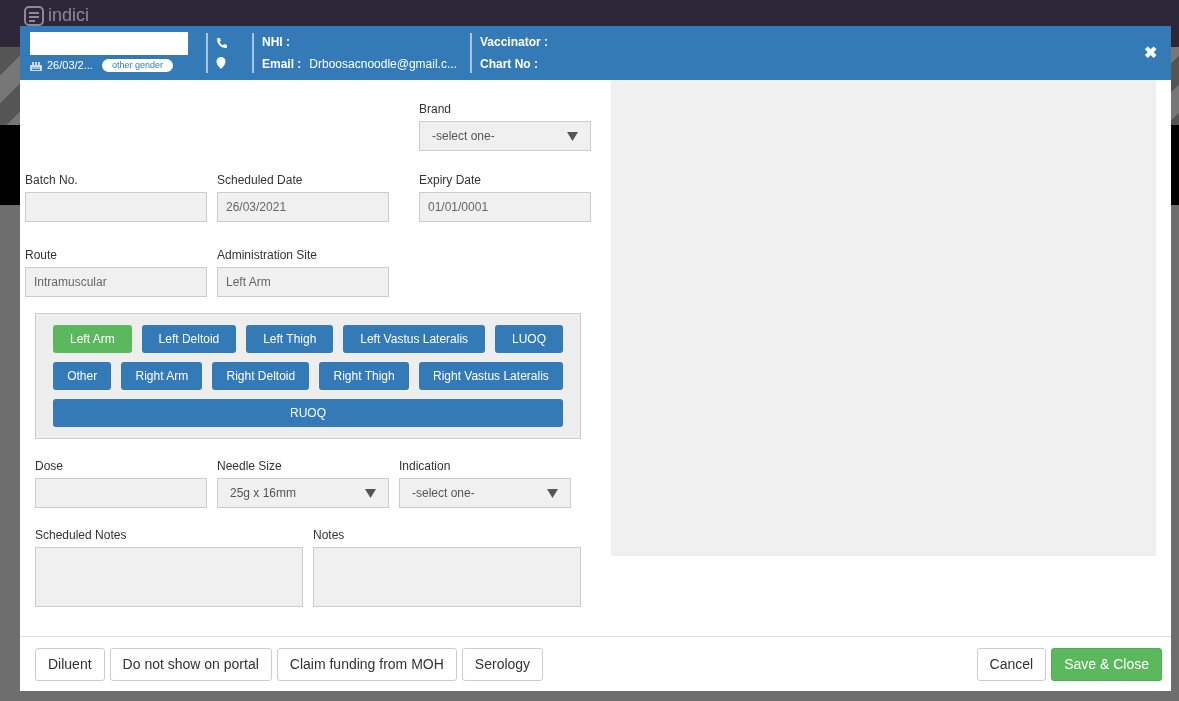  Describe the element at coordinates (505, 207) in the screenshot. I see `input-field: 01/01/0001` at that location.